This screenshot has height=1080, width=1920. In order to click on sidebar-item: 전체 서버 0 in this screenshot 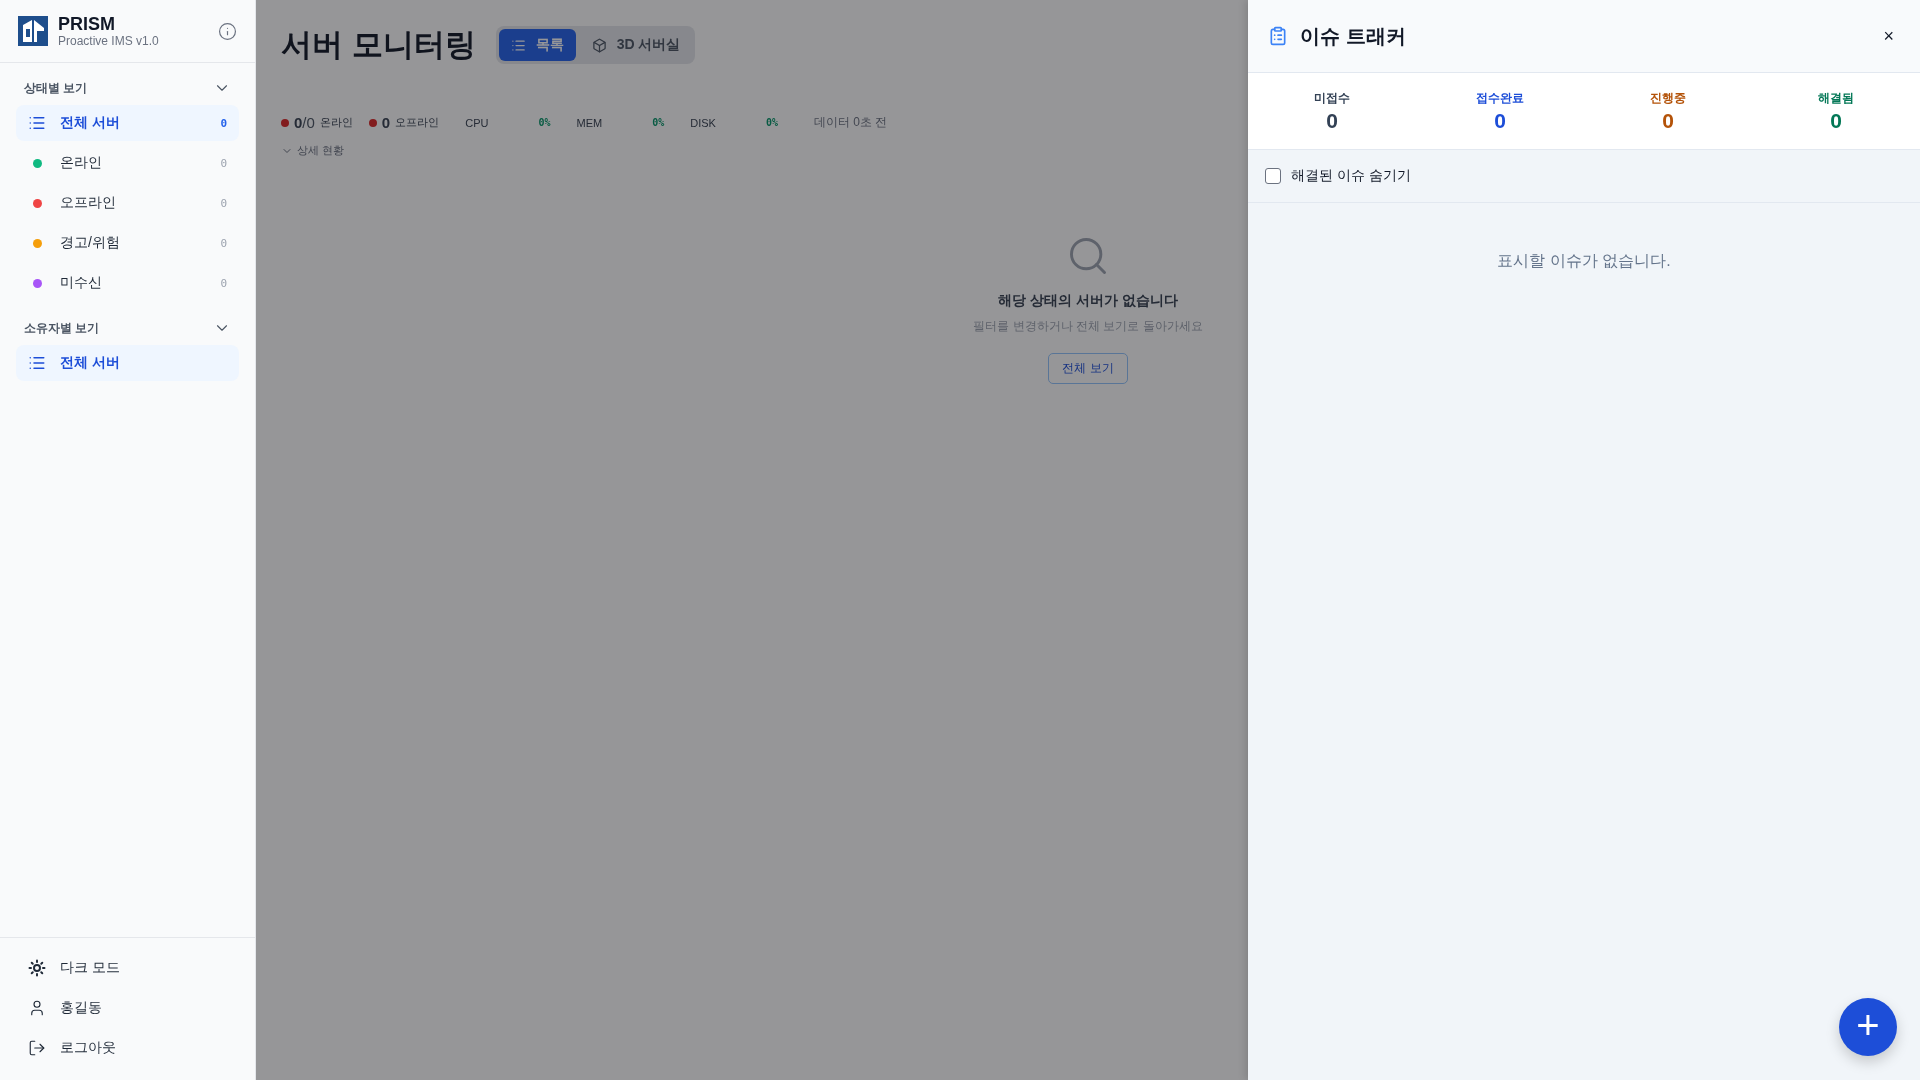, I will do `click(127, 123)`.